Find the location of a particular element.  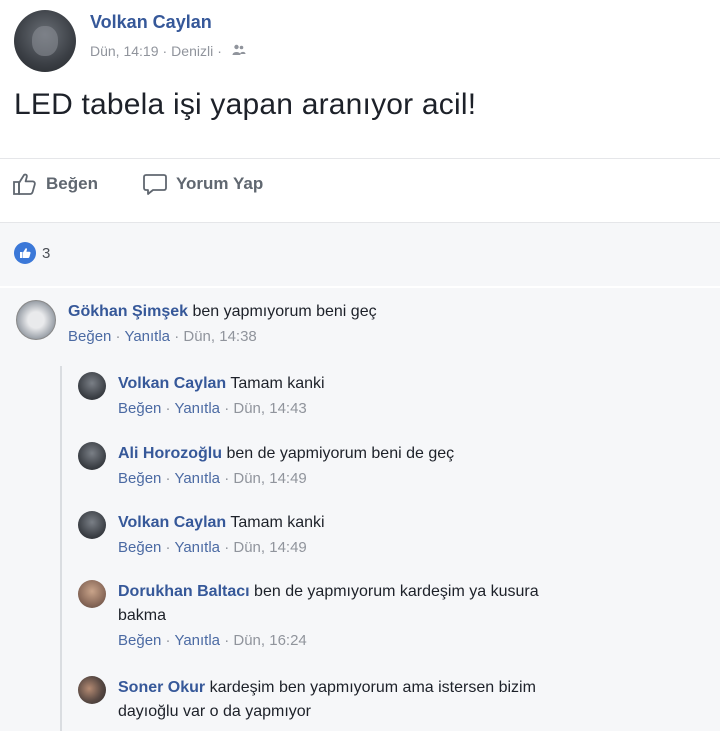

post-time: Dün, 14:19 is located at coordinates (124, 51).